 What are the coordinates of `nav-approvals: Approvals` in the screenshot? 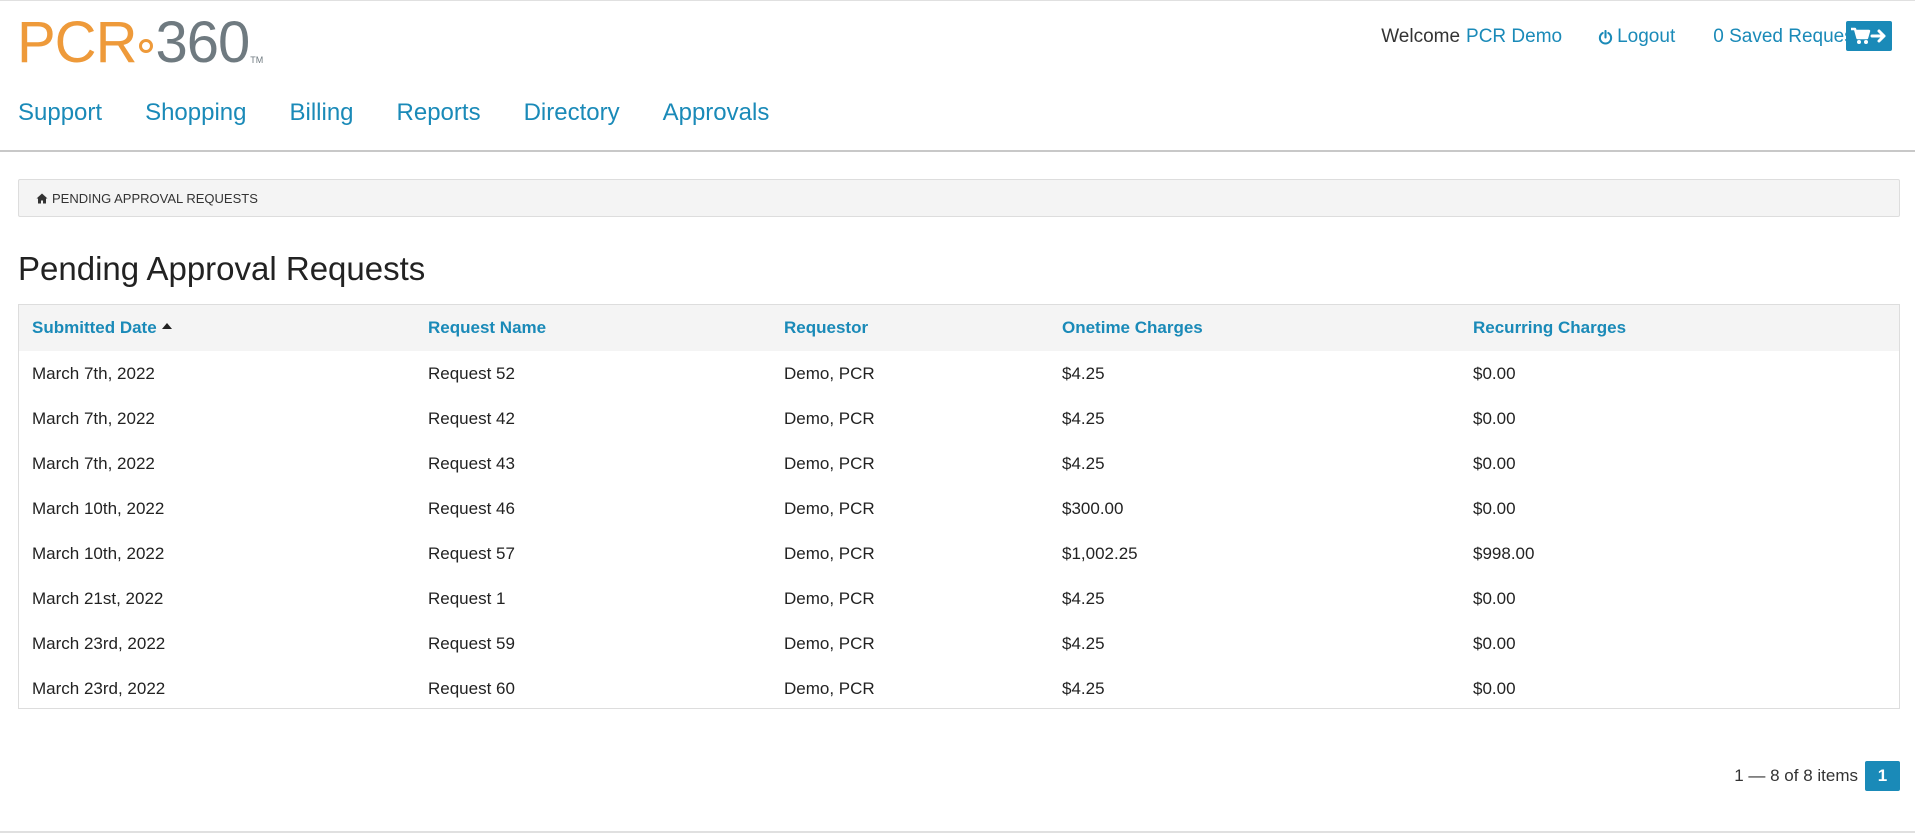 It's located at (716, 113).